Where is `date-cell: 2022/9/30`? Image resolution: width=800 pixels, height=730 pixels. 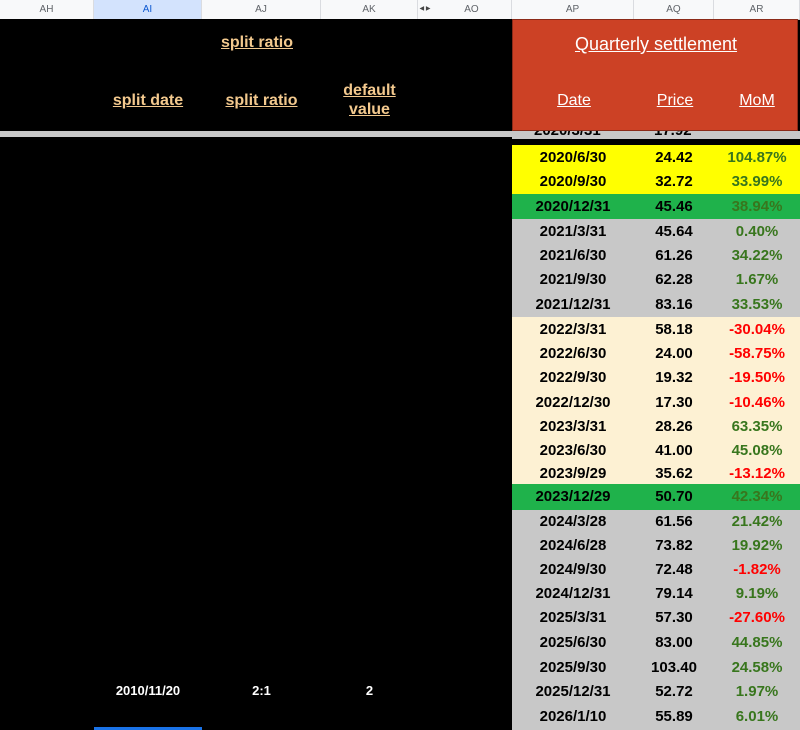
date-cell: 2022/9/30 is located at coordinates (573, 378).